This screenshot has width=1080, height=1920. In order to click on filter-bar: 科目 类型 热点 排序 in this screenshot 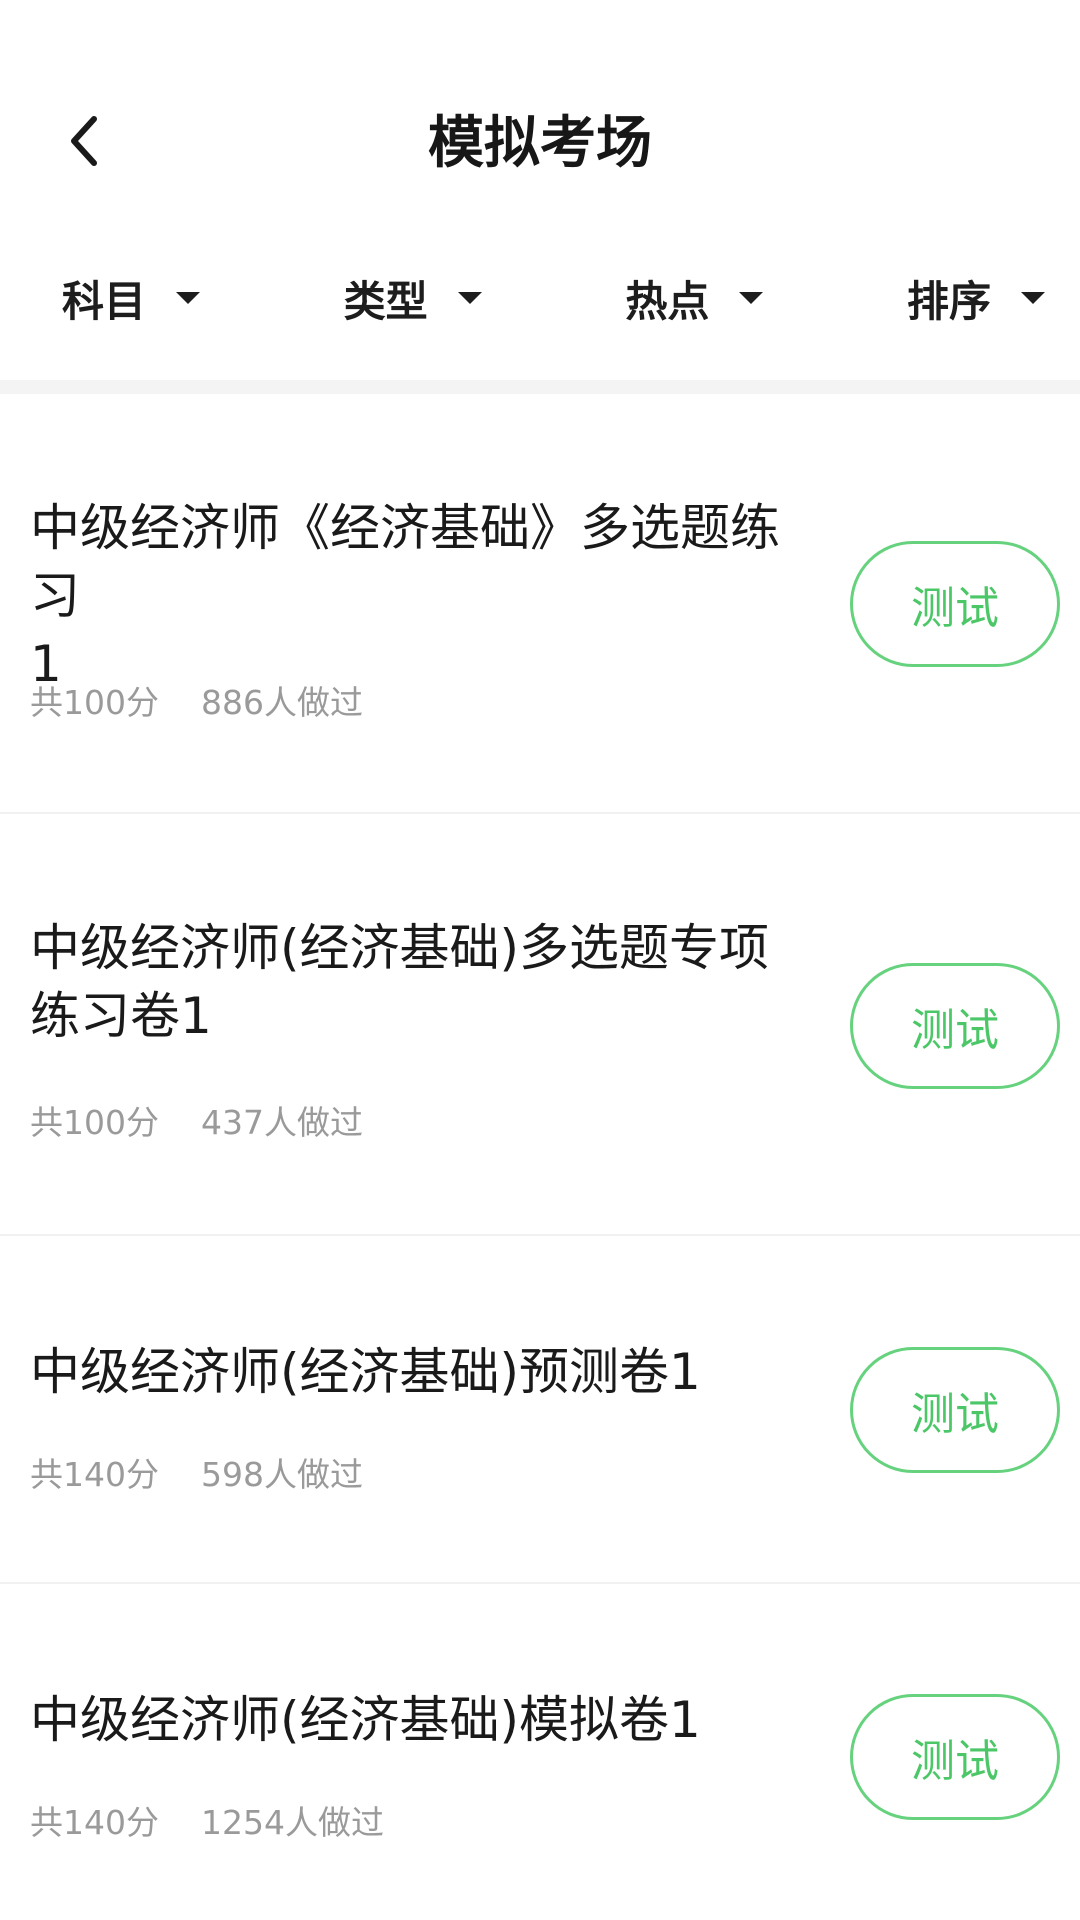, I will do `click(540, 298)`.